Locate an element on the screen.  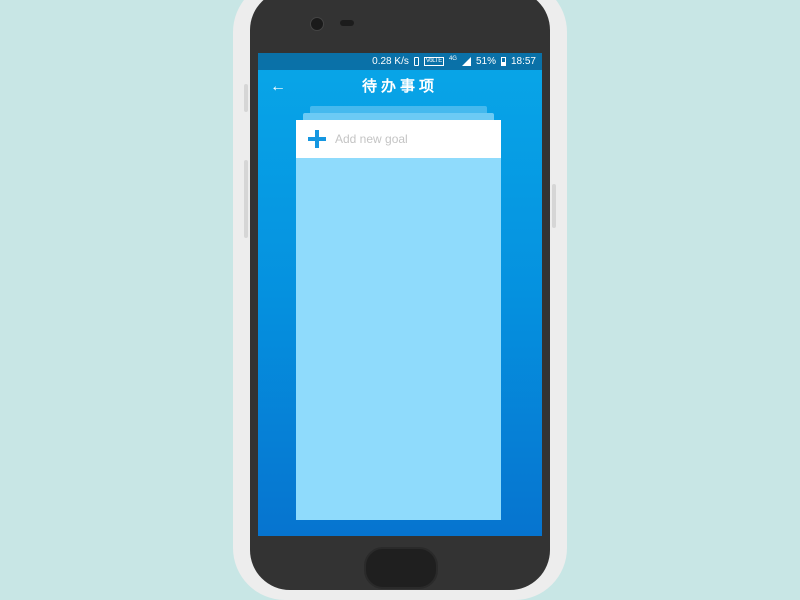
battery-icon is located at coordinates (503, 61).